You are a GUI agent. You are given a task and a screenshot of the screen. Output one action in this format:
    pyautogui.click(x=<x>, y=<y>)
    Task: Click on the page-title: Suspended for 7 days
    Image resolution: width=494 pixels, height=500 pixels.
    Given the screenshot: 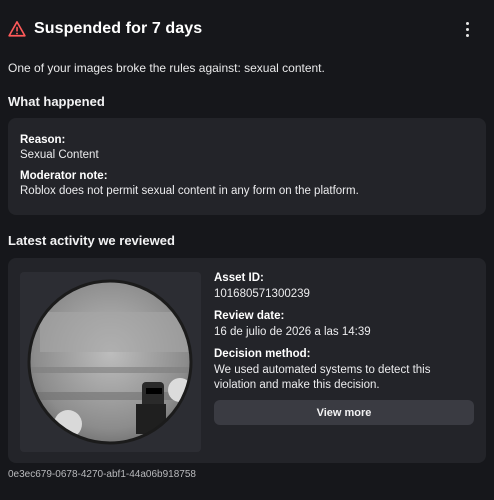 What is the action you would take?
    pyautogui.click(x=118, y=28)
    